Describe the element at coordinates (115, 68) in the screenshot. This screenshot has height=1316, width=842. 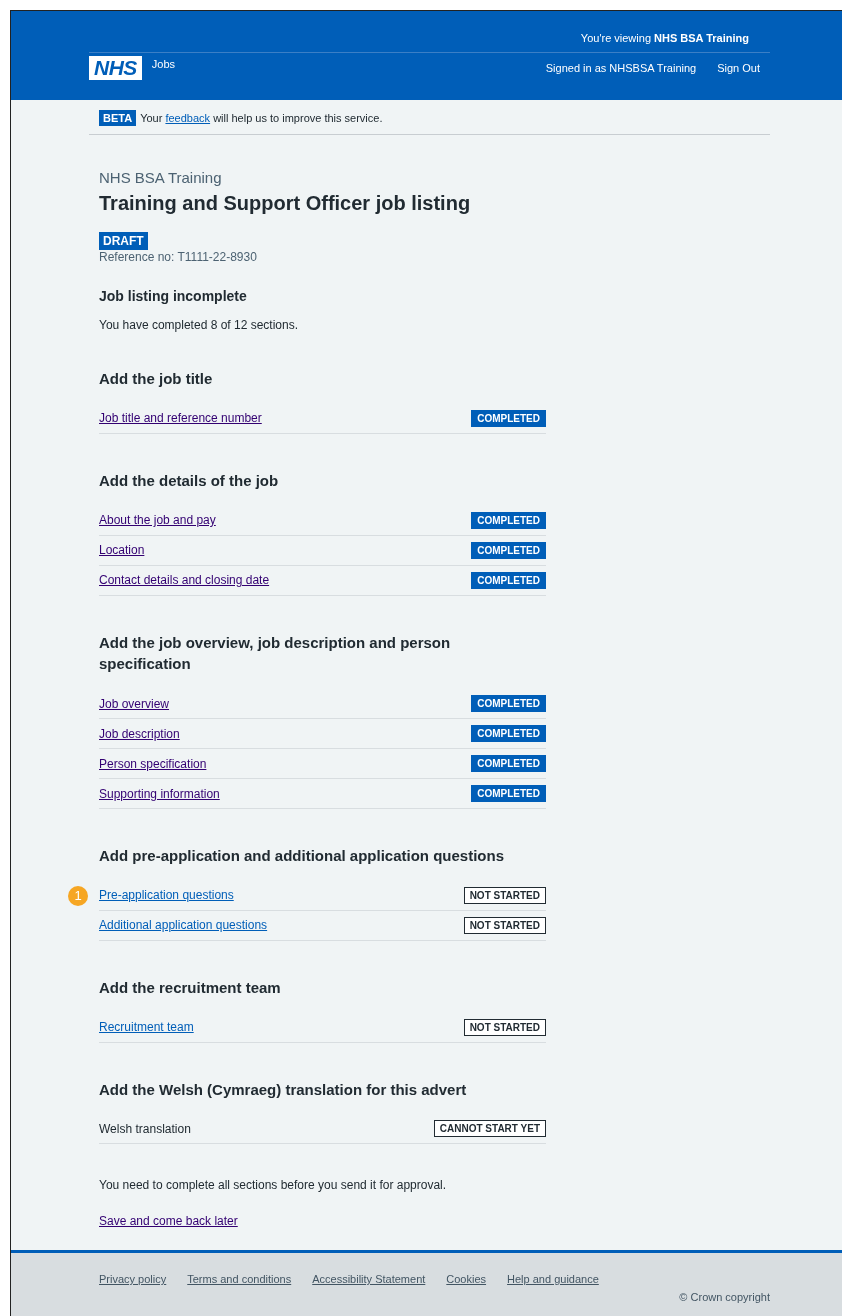
I see `nhs-logo: NHS` at that location.